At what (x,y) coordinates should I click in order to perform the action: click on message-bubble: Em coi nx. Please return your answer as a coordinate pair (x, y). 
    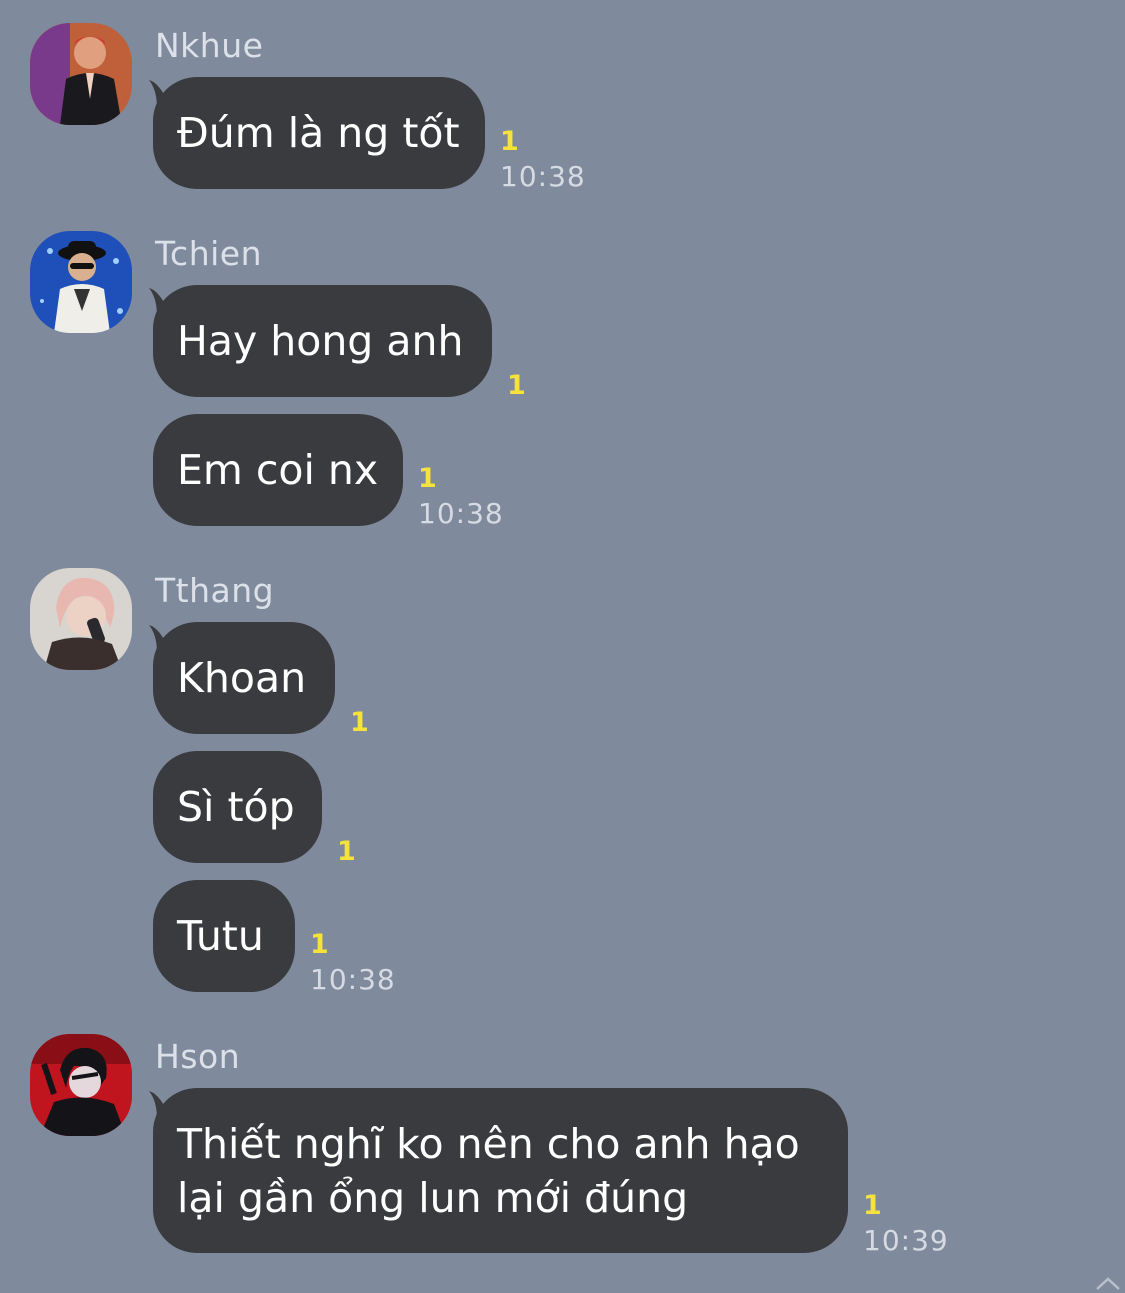
    Looking at the image, I should click on (278, 470).